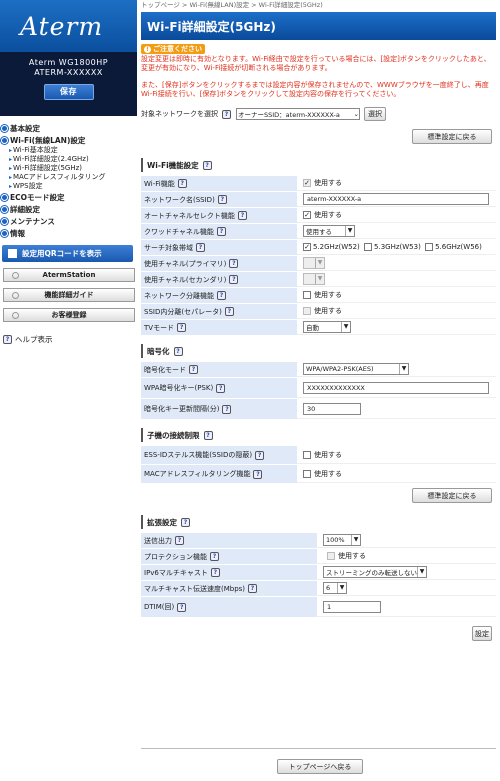 The width and height of the screenshot is (500, 781). What do you see at coordinates (482, 633) in the screenshot?
I see `apply-button: 設定` at bounding box center [482, 633].